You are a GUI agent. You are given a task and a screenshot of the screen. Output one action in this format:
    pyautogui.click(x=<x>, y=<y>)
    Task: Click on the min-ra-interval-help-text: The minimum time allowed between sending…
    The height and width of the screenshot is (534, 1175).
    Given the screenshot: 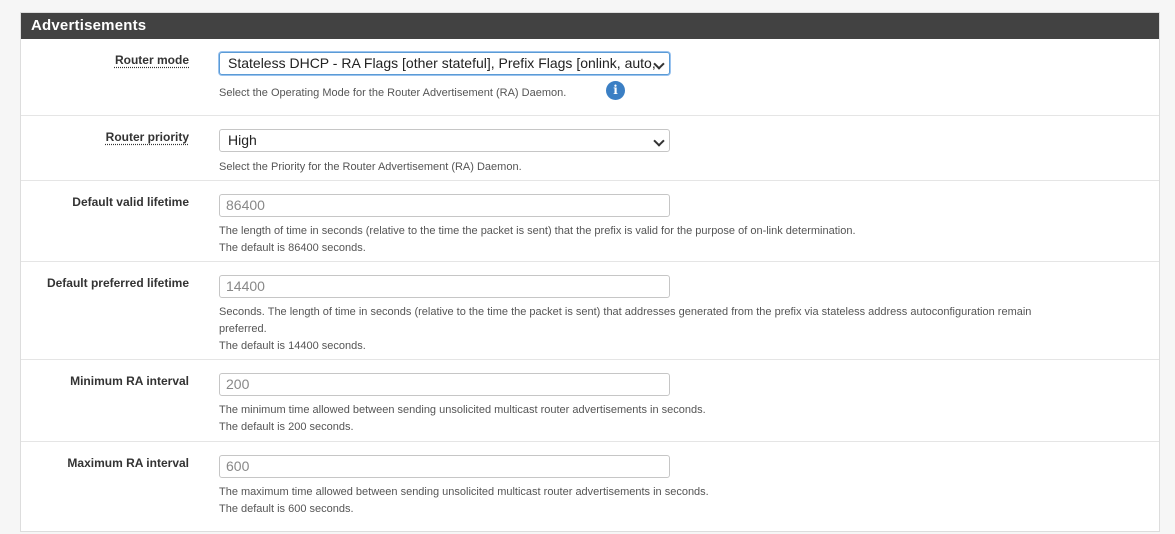 What is the action you would take?
    pyautogui.click(x=462, y=410)
    